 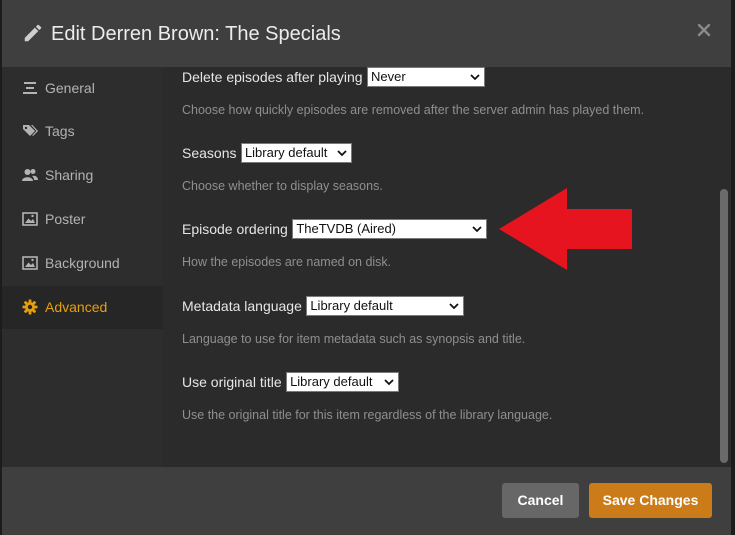 I want to click on sidebar-item-sharing: Sharing, so click(x=82, y=175).